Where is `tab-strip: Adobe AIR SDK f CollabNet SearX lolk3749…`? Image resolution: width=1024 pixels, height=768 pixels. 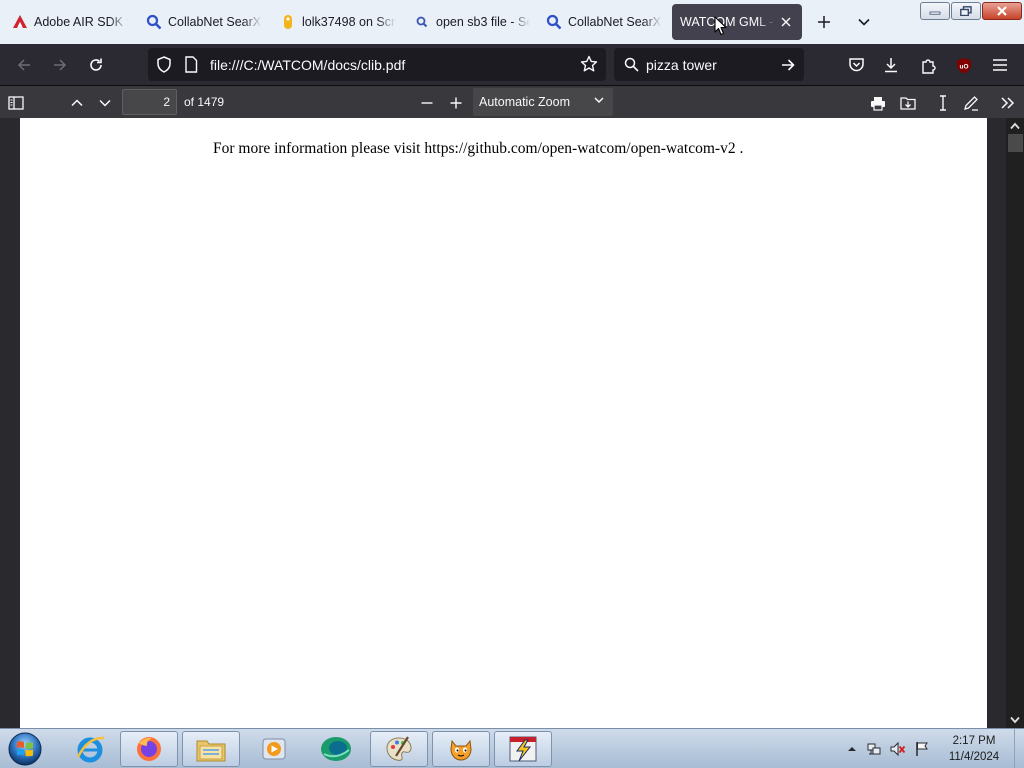 tab-strip: Adobe AIR SDK f CollabNet SearX lolk3749… is located at coordinates (512, 22).